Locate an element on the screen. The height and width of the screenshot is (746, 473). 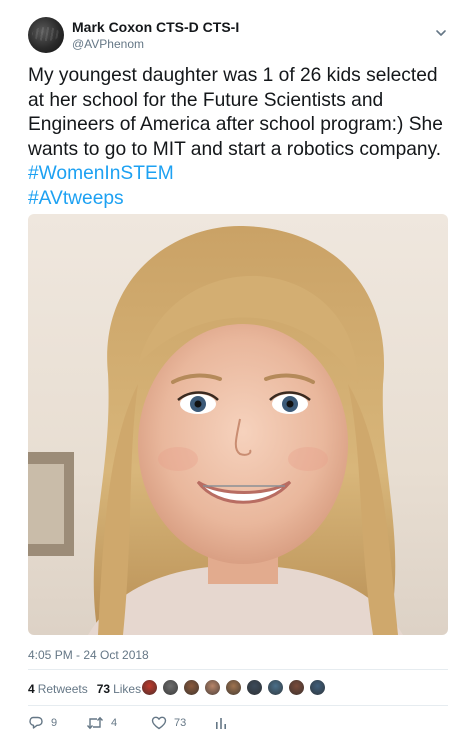
liker-avatars is located at coordinates (235, 689).